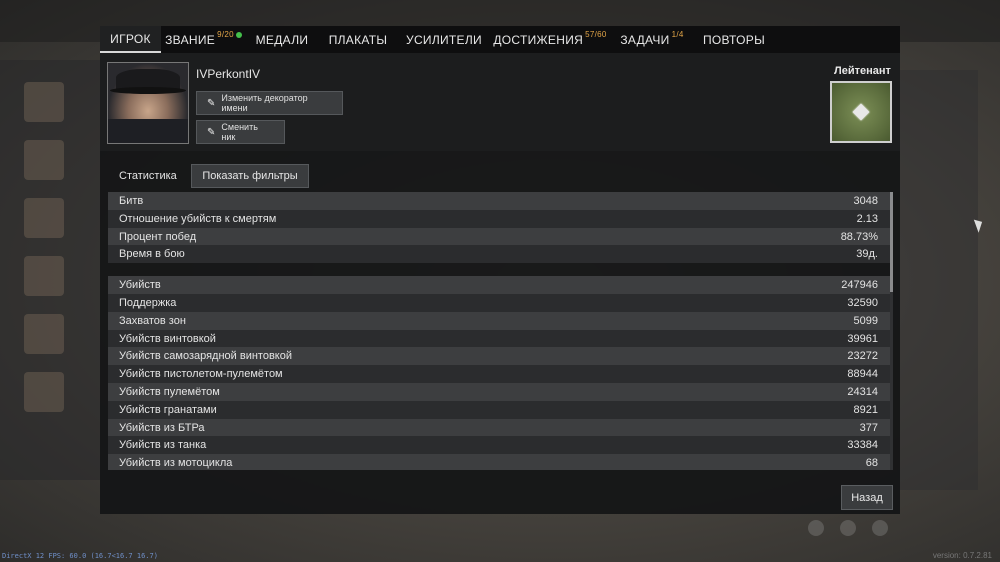 The height and width of the screenshot is (562, 1000). Describe the element at coordinates (867, 497) in the screenshot. I see `back-button: Назад` at that location.